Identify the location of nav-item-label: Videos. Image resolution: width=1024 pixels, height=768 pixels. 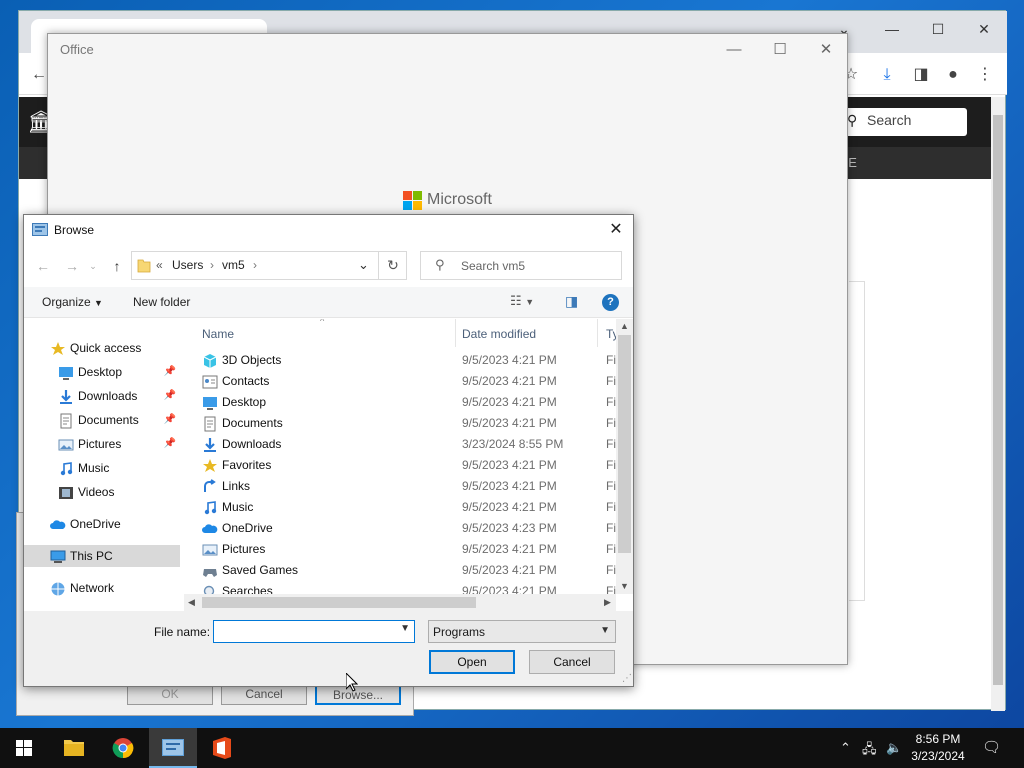
(96, 492).